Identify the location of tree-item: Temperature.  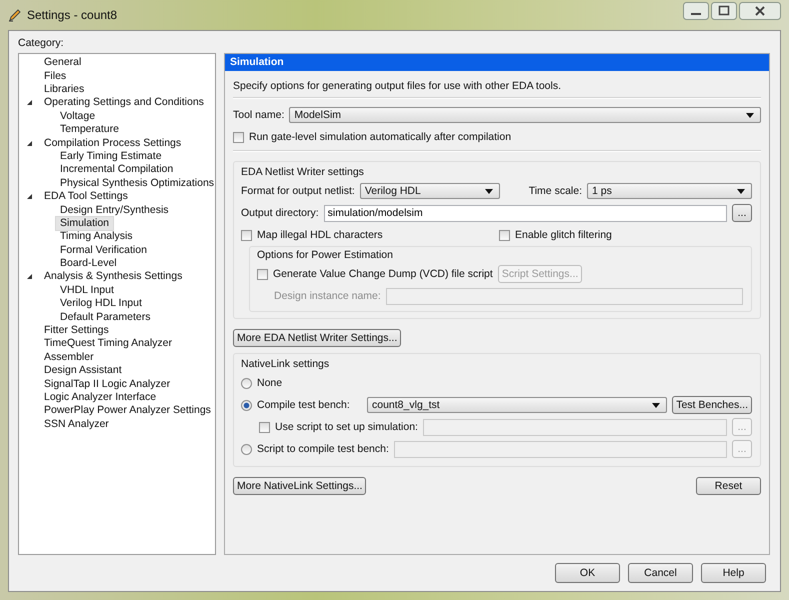
(89, 130).